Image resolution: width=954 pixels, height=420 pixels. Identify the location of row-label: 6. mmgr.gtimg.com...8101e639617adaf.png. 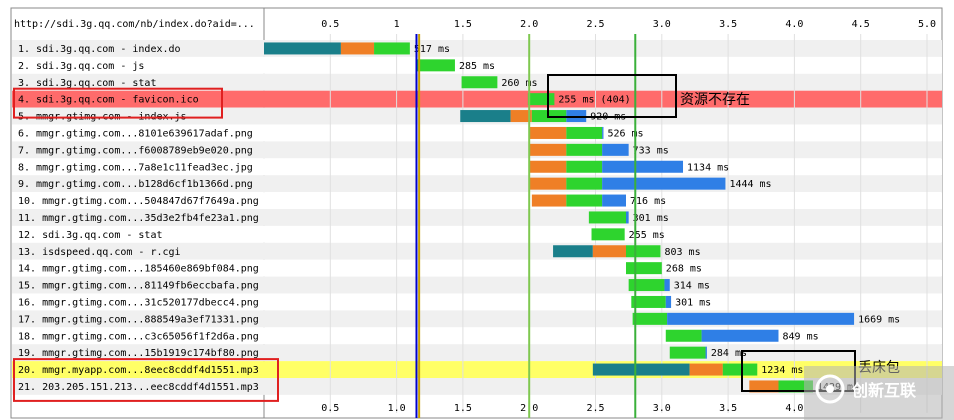
(135, 134).